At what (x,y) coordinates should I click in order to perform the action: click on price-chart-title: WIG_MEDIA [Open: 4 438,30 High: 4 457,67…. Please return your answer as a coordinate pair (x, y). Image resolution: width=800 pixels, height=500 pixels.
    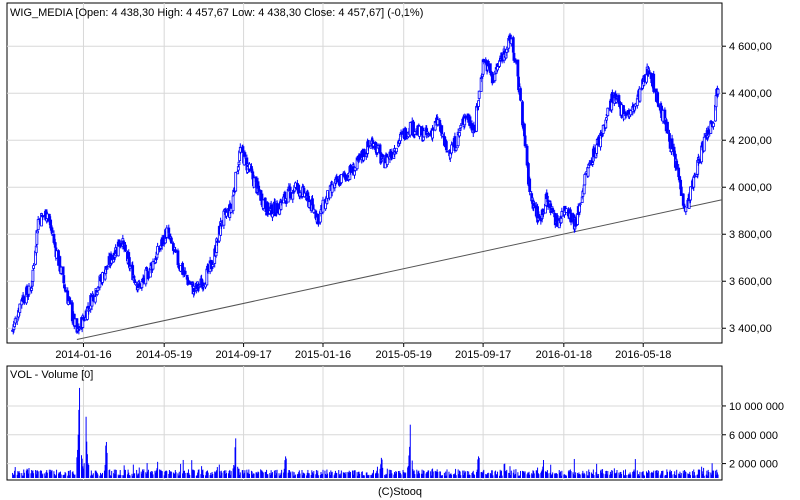
    Looking at the image, I should click on (216, 13).